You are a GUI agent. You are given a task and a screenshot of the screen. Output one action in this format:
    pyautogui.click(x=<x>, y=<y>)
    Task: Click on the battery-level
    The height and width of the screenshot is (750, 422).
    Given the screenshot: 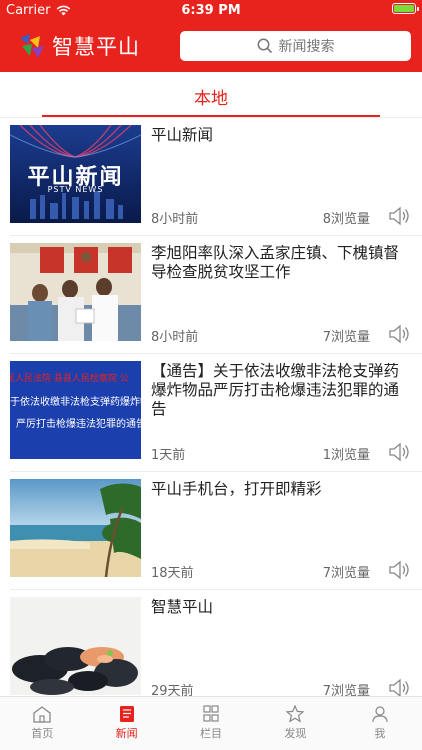 What is the action you would take?
    pyautogui.click(x=404, y=8)
    